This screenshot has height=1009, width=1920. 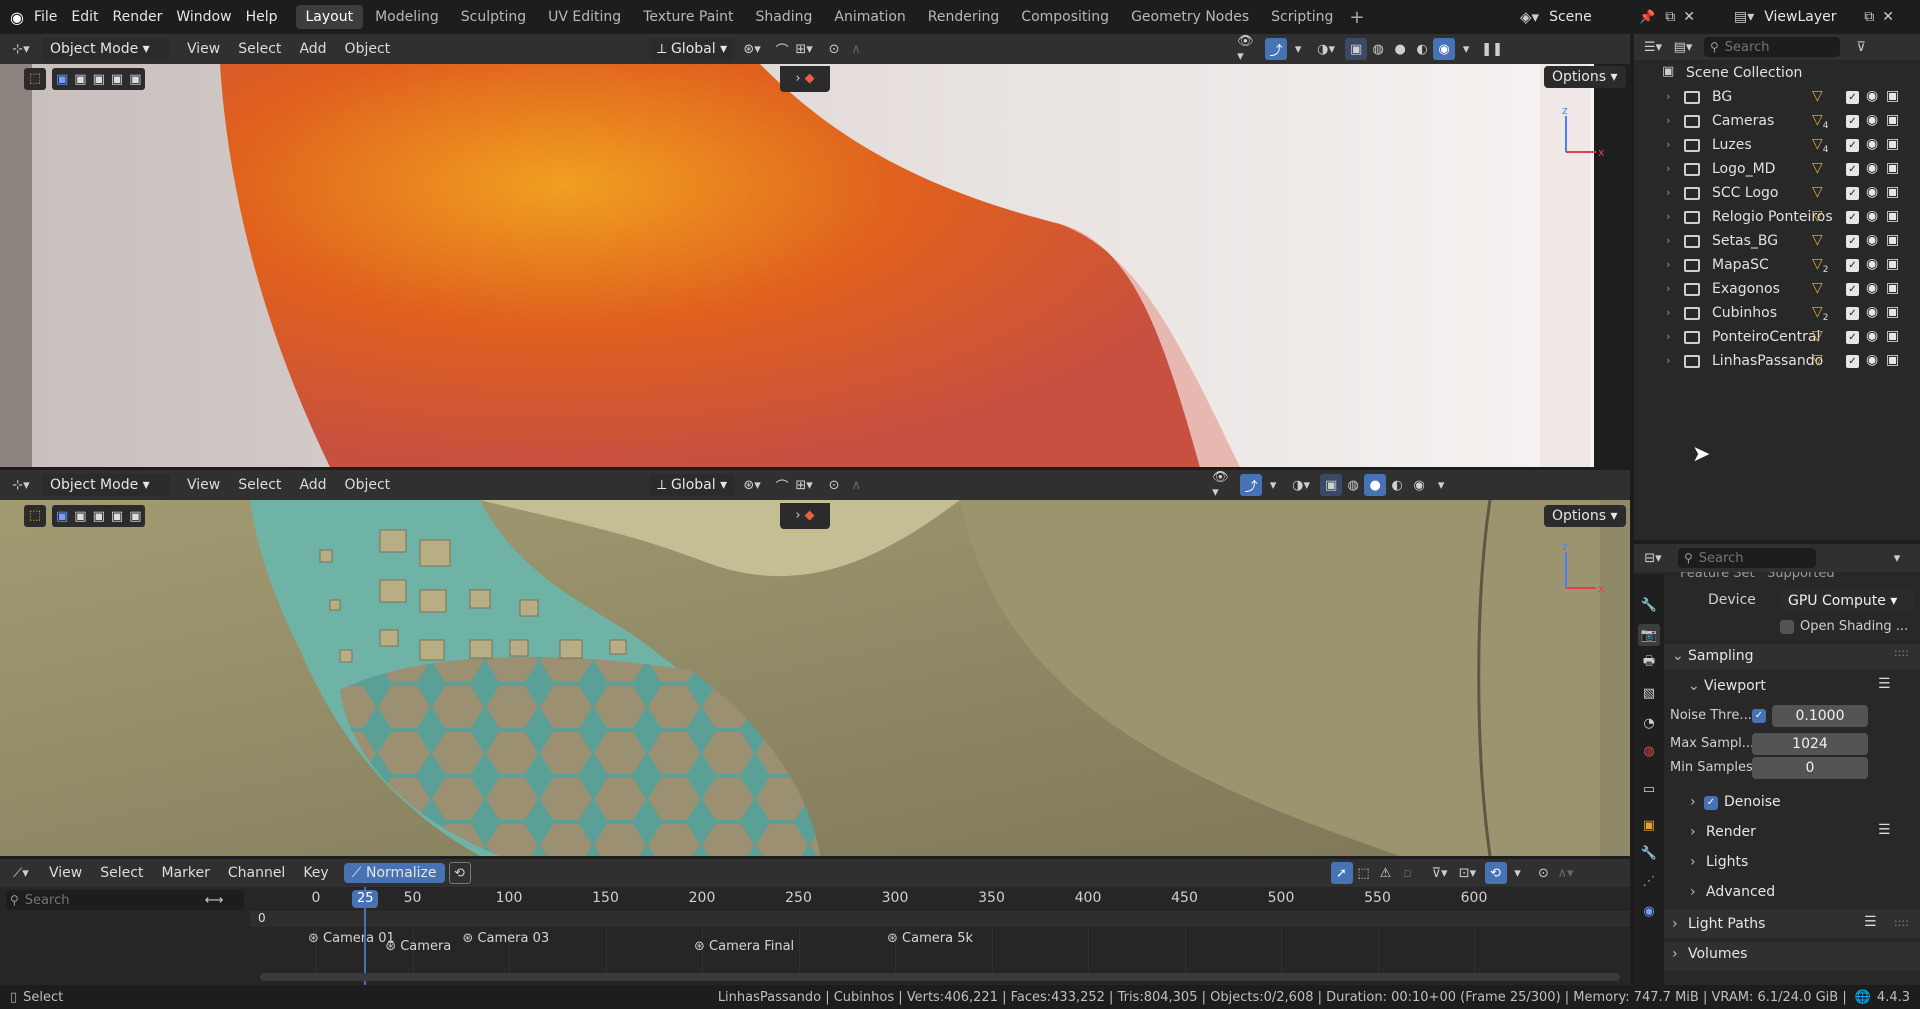 I want to click on vp-menu-add: Add, so click(x=312, y=49).